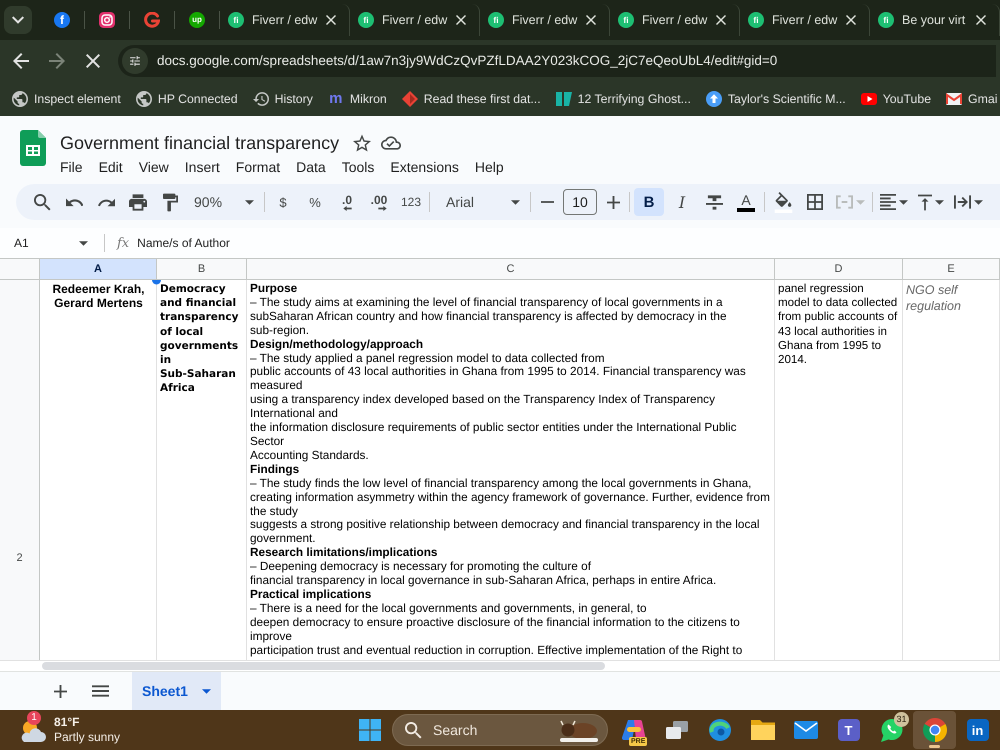  I want to click on menu-item: Extensions, so click(424, 167).